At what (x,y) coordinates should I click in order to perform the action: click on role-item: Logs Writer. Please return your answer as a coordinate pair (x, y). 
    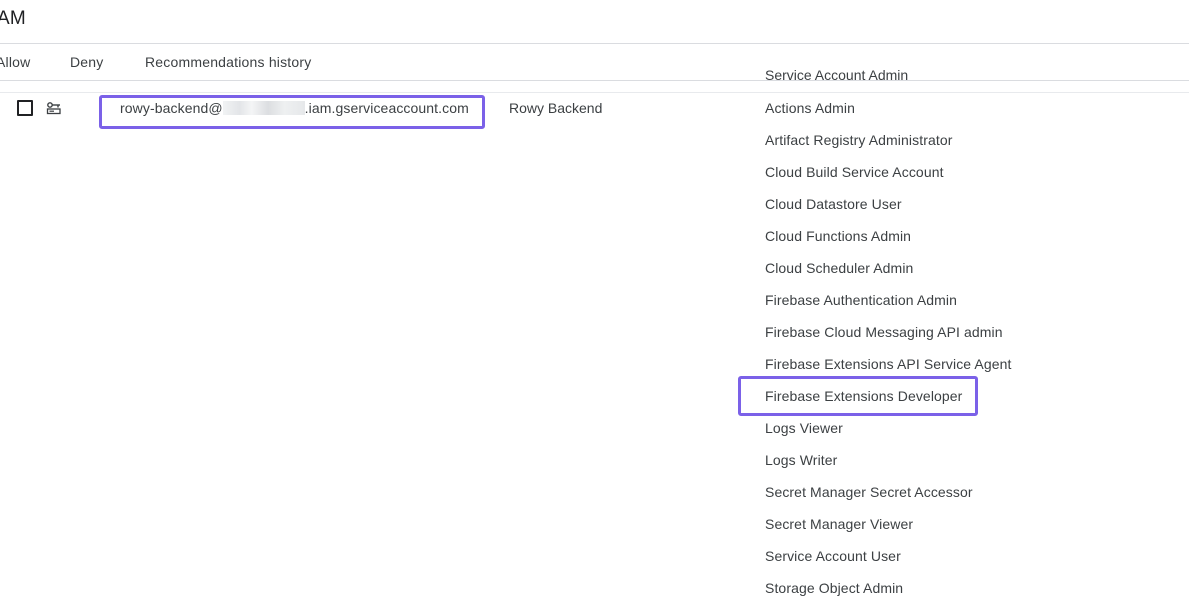
    Looking at the image, I should click on (801, 460).